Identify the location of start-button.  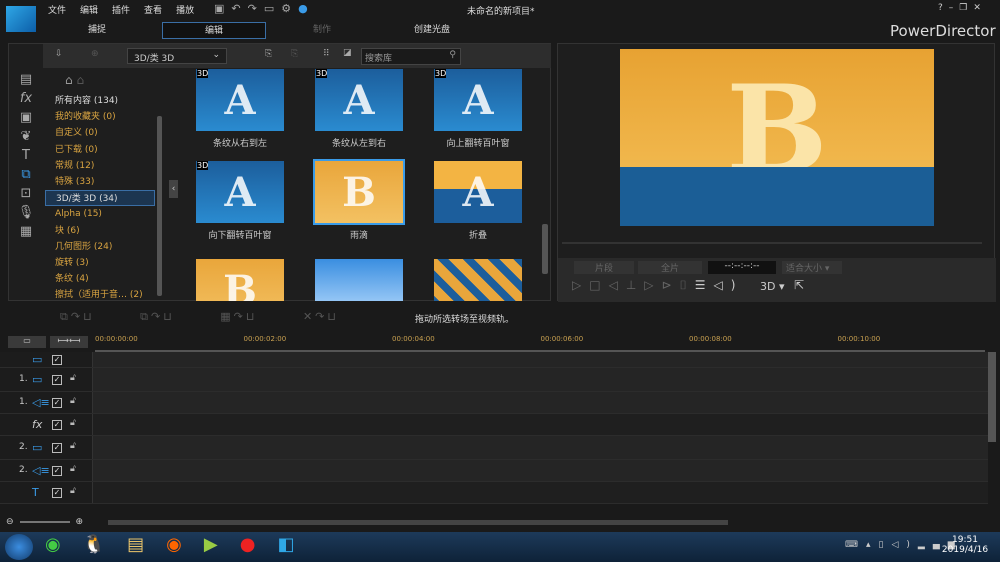
(19, 547).